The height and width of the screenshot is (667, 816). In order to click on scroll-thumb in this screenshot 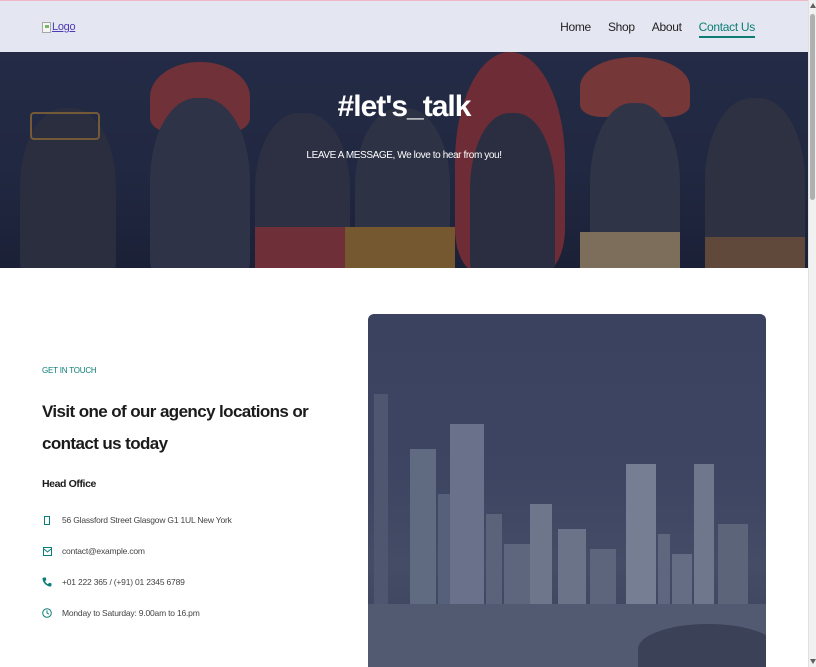, I will do `click(812, 107)`.